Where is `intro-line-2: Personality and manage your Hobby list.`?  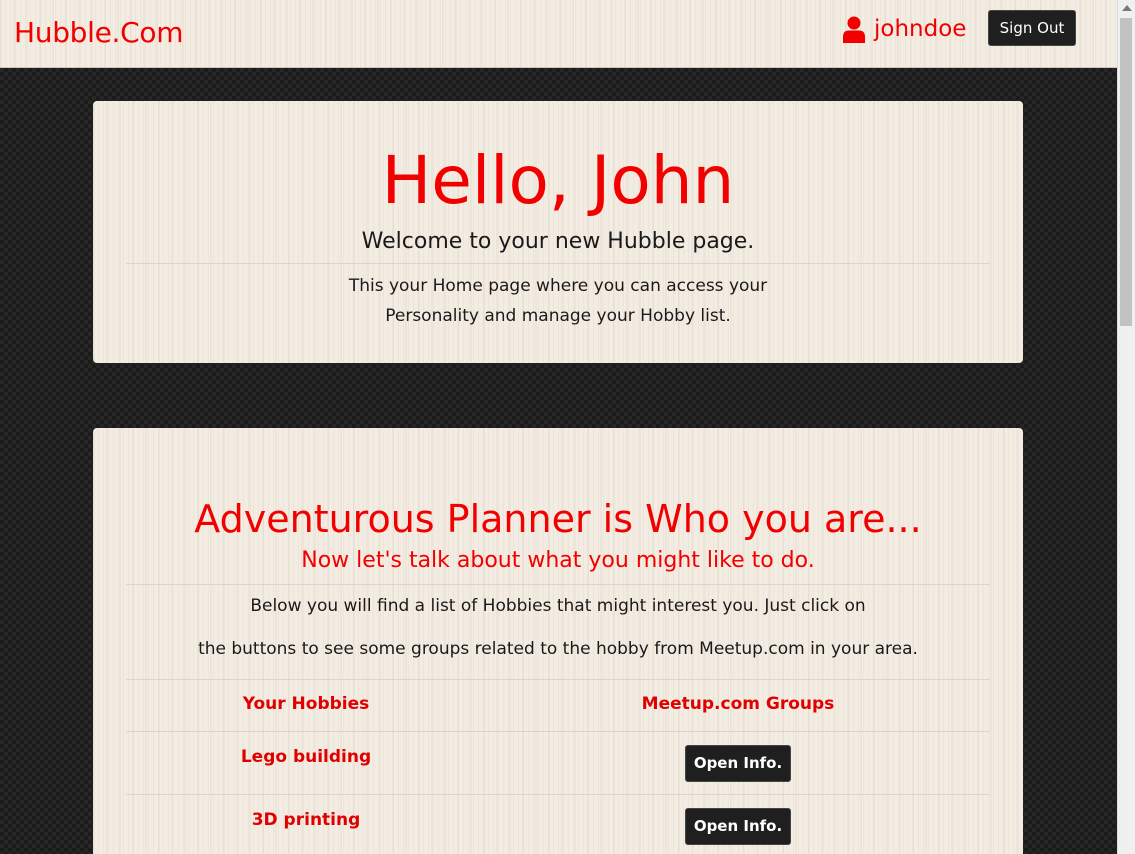
intro-line-2: Personality and manage your Hobby list. is located at coordinates (558, 316).